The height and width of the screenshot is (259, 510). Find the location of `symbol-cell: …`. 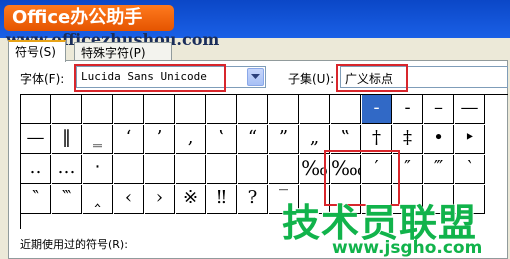

symbol-cell: … is located at coordinates (67, 169).